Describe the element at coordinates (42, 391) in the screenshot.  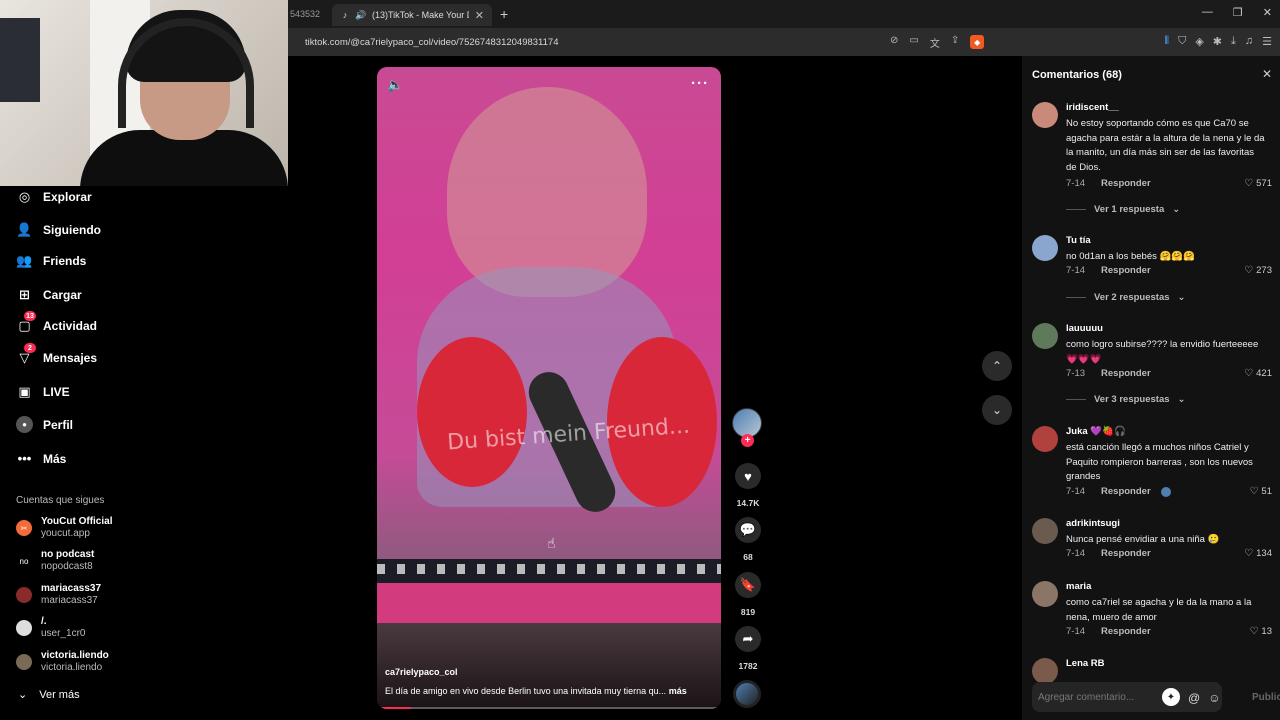
I see `nav-live: ▣ LIVE` at that location.